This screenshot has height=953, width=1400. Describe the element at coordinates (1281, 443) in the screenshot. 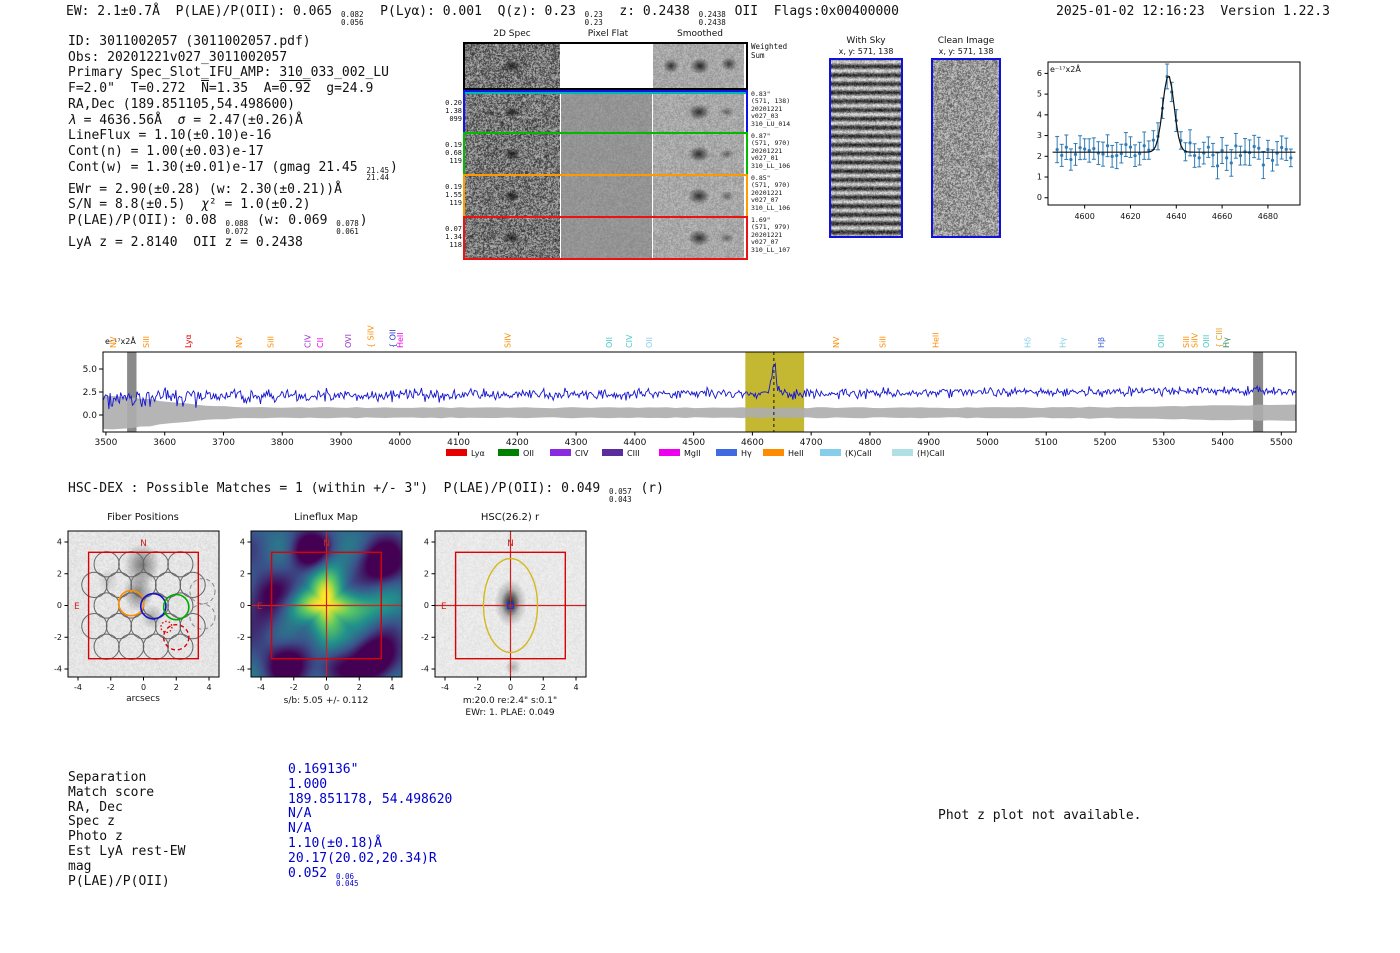

I see `spectrum-x-tick-label: 5500` at that location.